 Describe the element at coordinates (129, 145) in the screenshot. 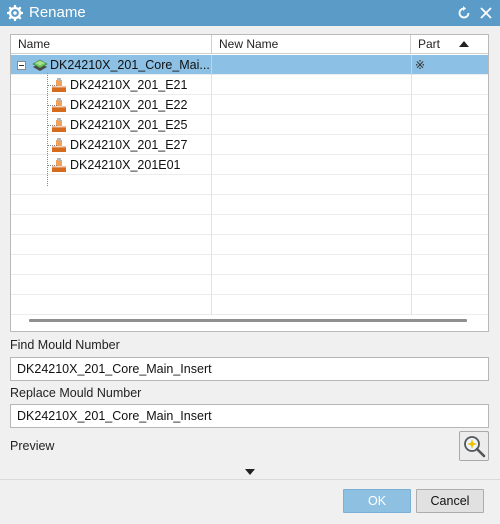

I see `row-name: DK24210X_201_E27` at that location.